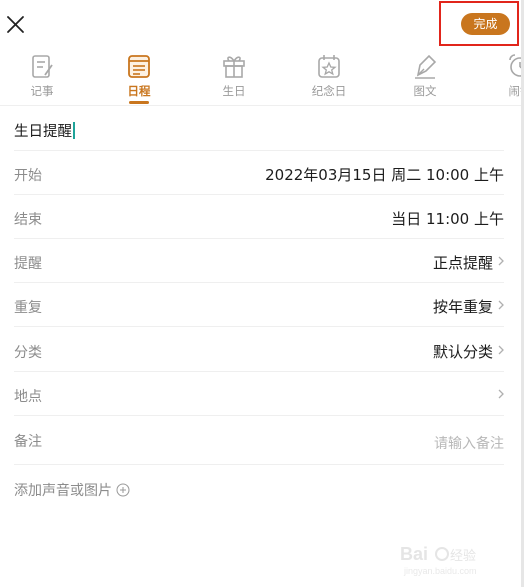 Image resolution: width=524 pixels, height=587 pixels. Describe the element at coordinates (42, 91) in the screenshot. I see `tab-label: 记事` at that location.